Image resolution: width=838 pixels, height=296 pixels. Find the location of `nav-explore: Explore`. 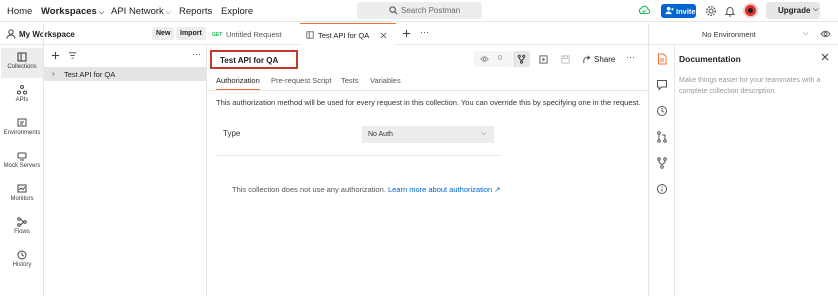

nav-explore: Explore is located at coordinates (237, 11).